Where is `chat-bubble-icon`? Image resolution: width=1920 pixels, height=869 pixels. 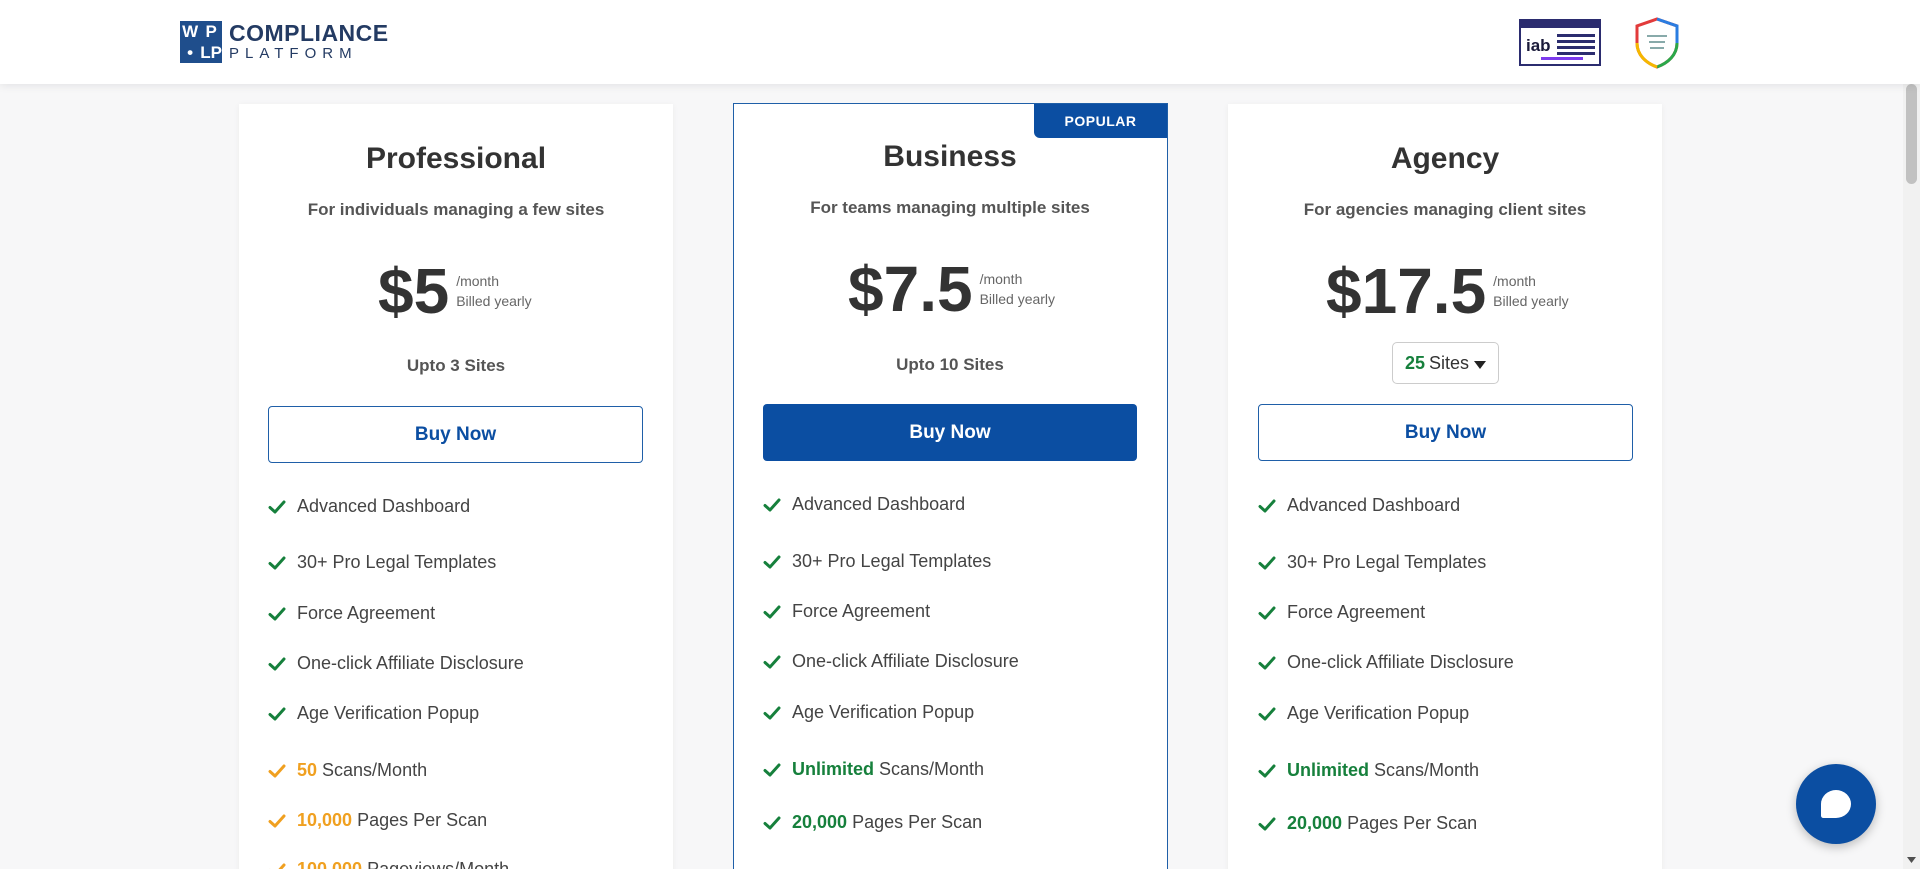
chat-bubble-icon is located at coordinates (1836, 804).